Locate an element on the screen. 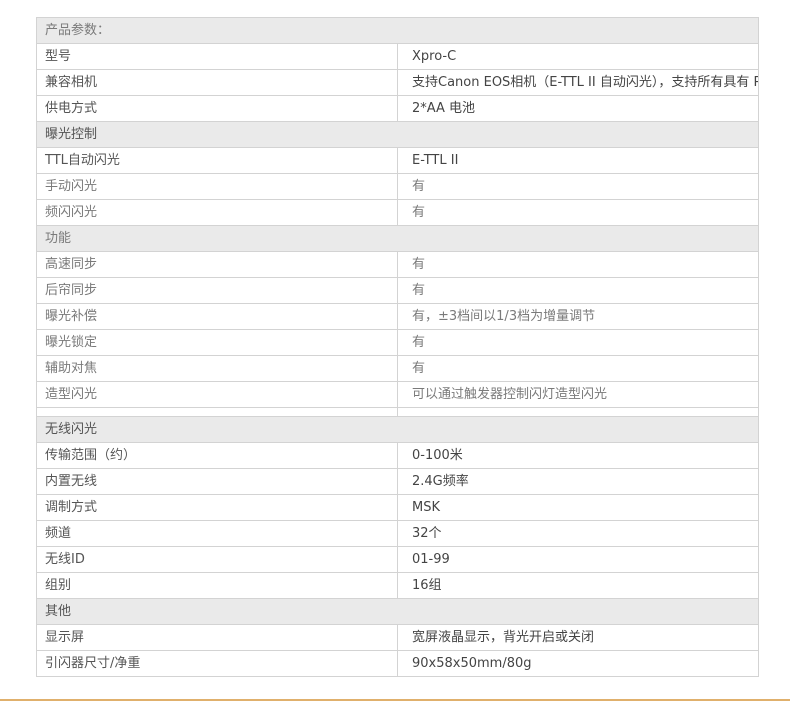 The image size is (790, 718). row-value: 有，±3档间以1/3档为增量调节 is located at coordinates (578, 316).